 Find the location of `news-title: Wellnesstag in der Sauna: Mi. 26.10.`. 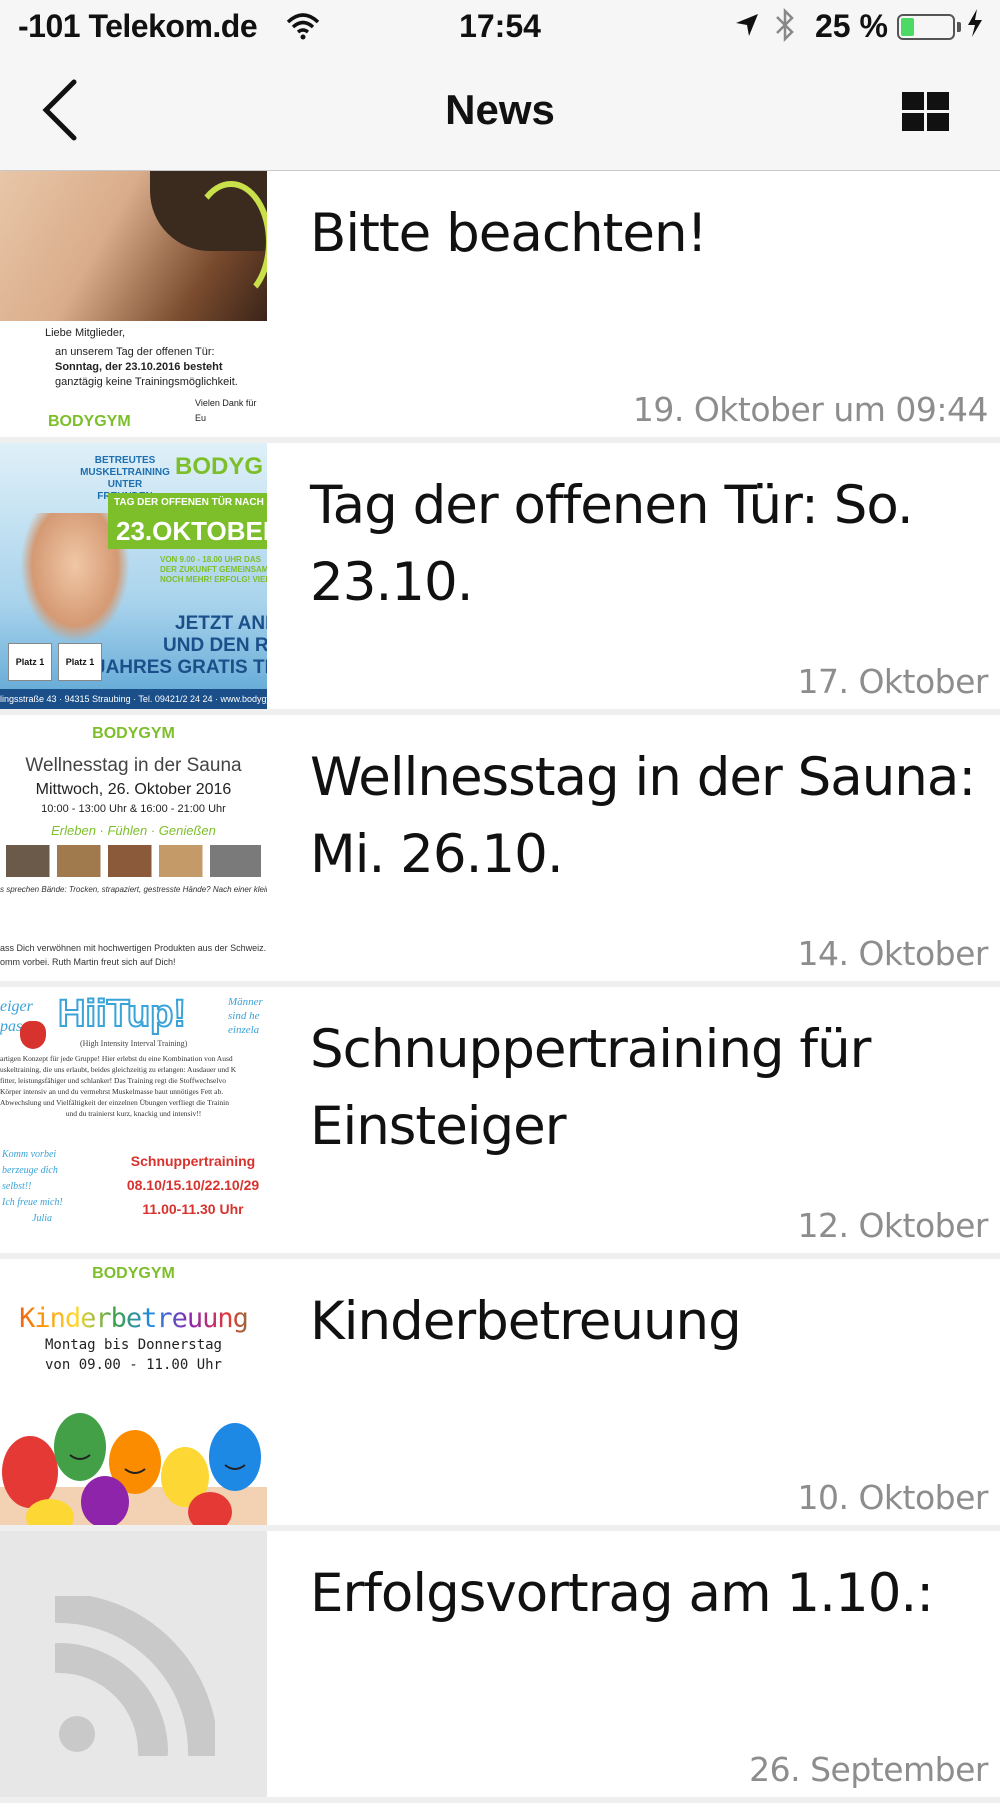

news-title: Wellnesstag in der Sauna: Mi. 26.10. is located at coordinates (643, 816).